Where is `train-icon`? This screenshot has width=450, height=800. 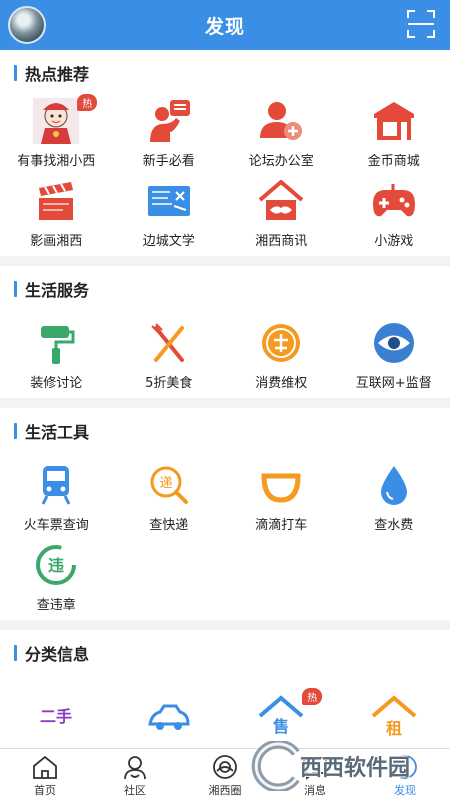
train-icon is located at coordinates (56, 485).